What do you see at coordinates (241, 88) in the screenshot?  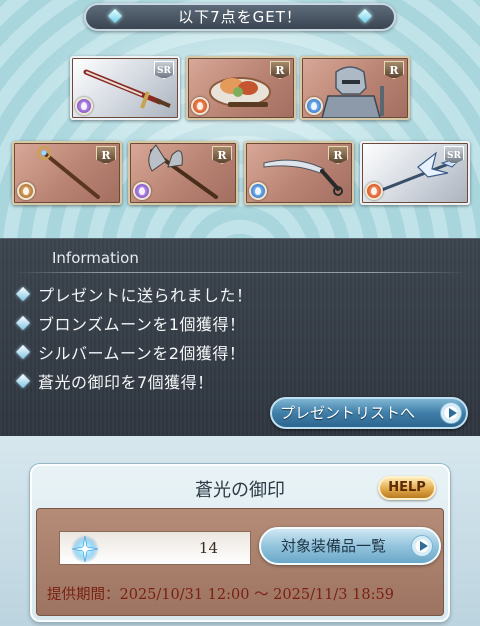 I see `reward-item-food: R` at bounding box center [241, 88].